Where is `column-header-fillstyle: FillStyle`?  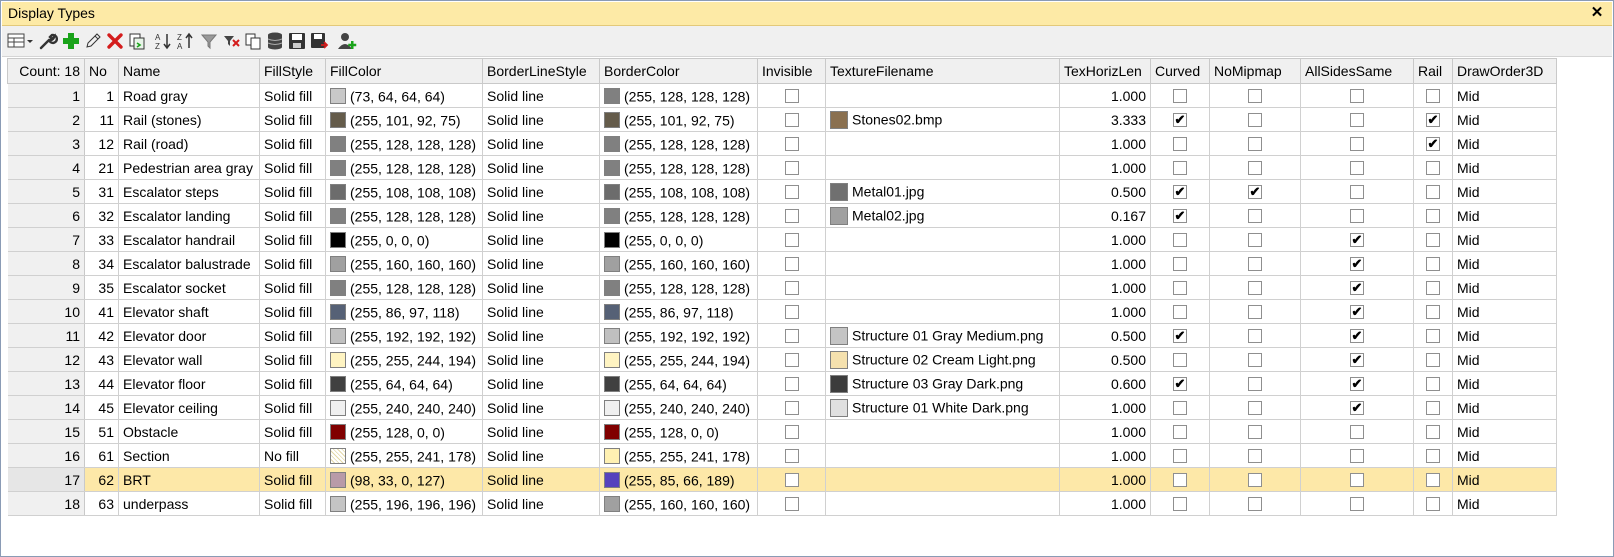
column-header-fillstyle: FillStyle is located at coordinates (292, 71).